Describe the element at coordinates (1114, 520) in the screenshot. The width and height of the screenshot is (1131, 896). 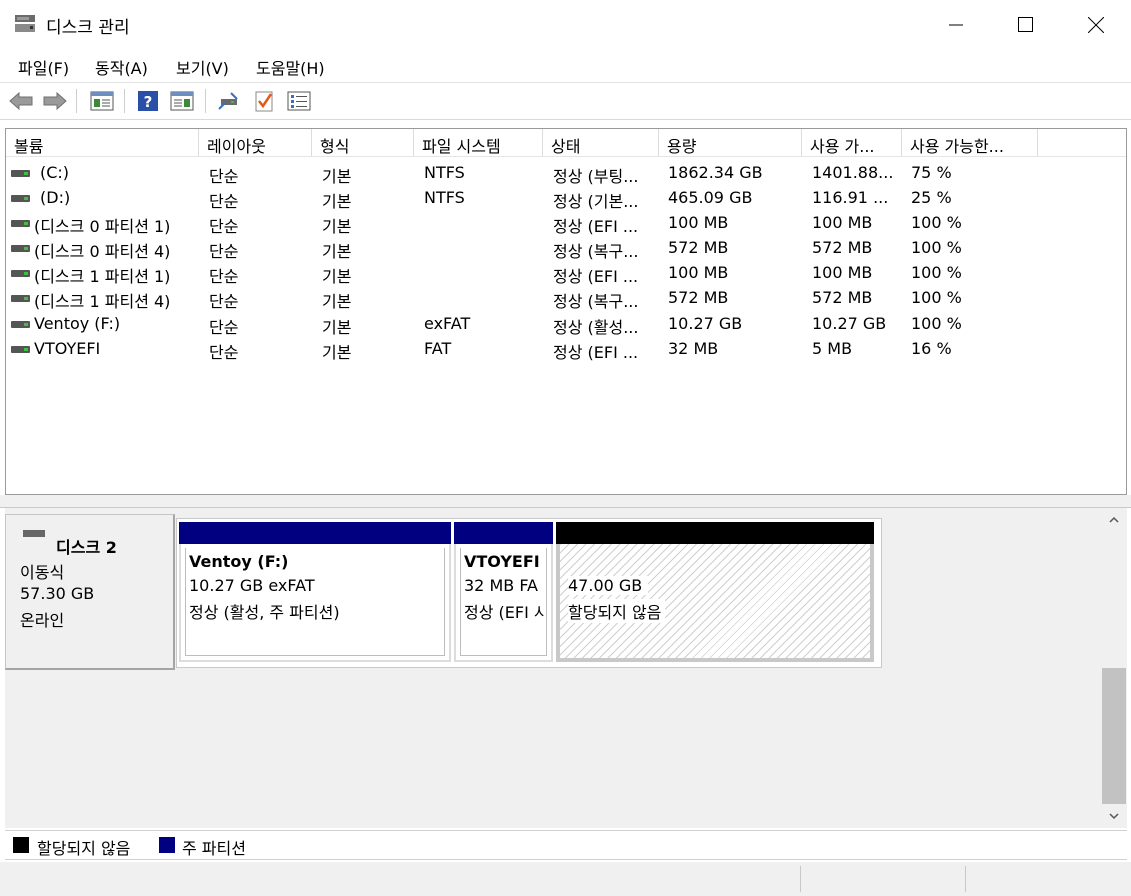
I see `scroll-up-icon` at that location.